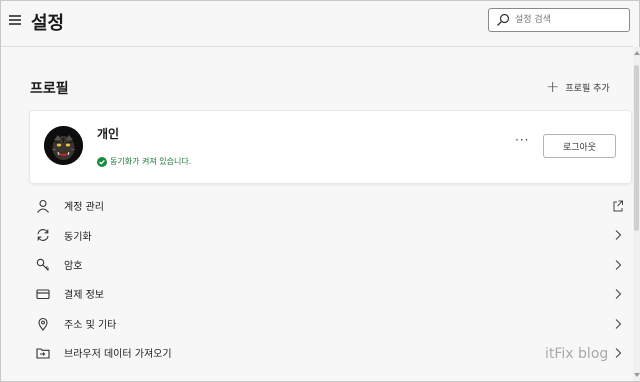 The width and height of the screenshot is (640, 382). What do you see at coordinates (553, 86) in the screenshot?
I see `plus-icon: +` at bounding box center [553, 86].